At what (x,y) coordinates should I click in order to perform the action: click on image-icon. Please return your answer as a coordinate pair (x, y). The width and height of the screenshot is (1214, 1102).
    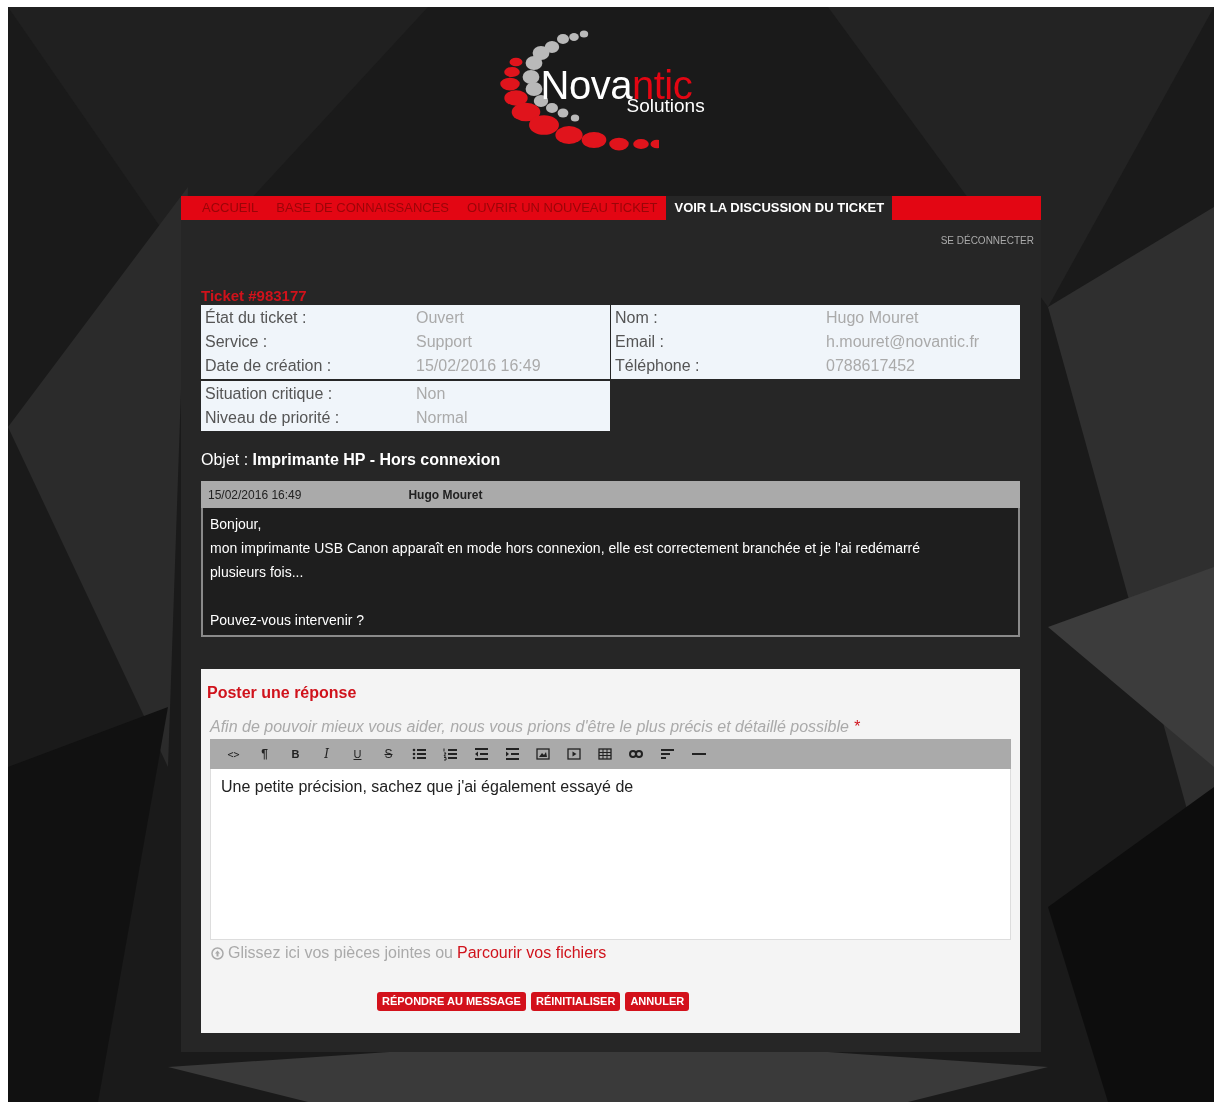
    Looking at the image, I should click on (543, 754).